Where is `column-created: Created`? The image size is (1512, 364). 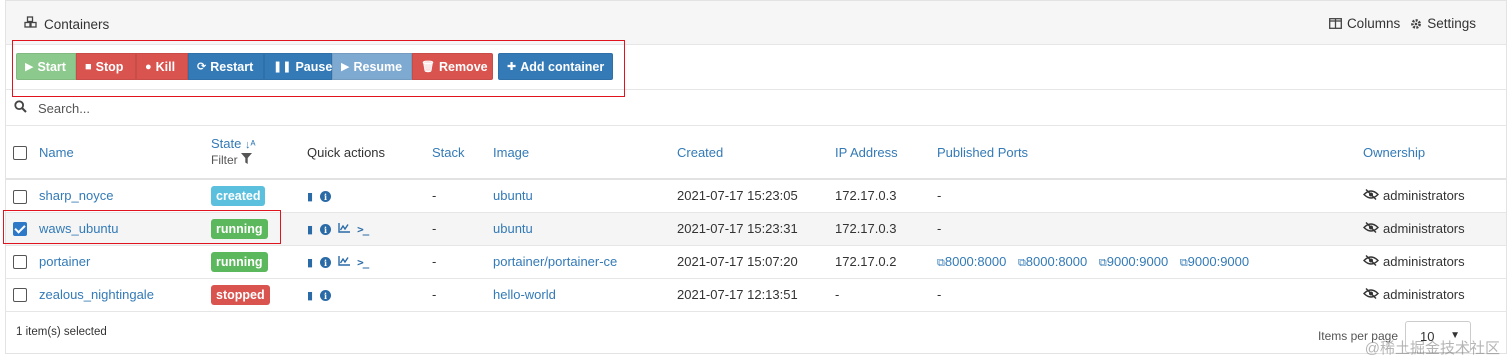
column-created: Created is located at coordinates (756, 152).